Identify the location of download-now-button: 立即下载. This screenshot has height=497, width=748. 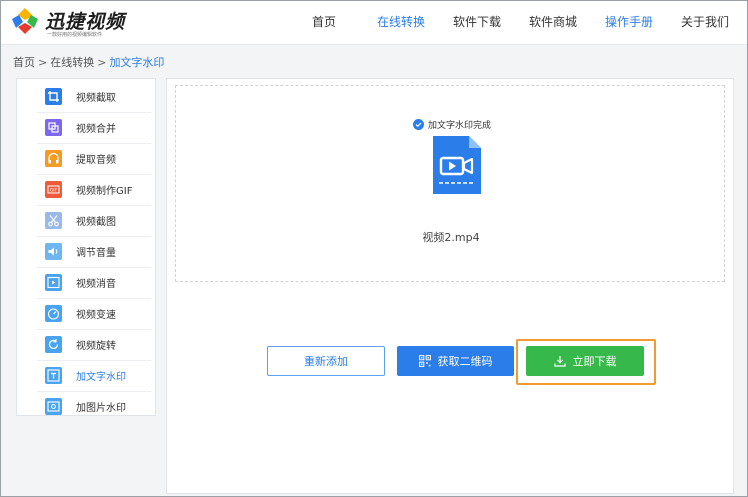
(585, 361).